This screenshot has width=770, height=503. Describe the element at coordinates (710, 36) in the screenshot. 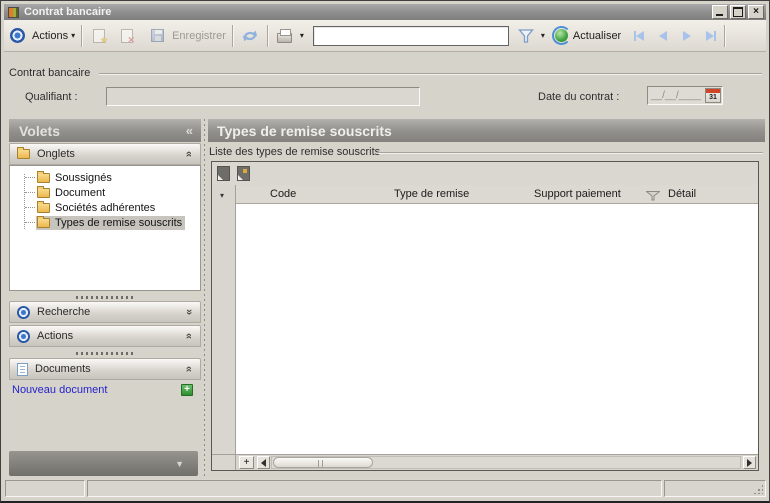

I see `nav-last-button` at that location.